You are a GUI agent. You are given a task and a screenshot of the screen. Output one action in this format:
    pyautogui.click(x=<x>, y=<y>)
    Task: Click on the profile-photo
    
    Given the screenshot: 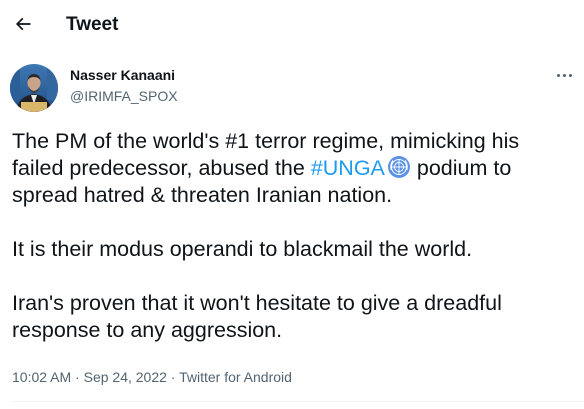 What is the action you would take?
    pyautogui.click(x=34, y=88)
    